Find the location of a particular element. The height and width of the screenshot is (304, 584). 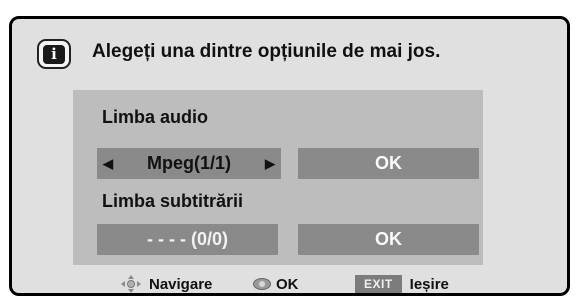

info-icon-glyph: i is located at coordinates (54, 54).